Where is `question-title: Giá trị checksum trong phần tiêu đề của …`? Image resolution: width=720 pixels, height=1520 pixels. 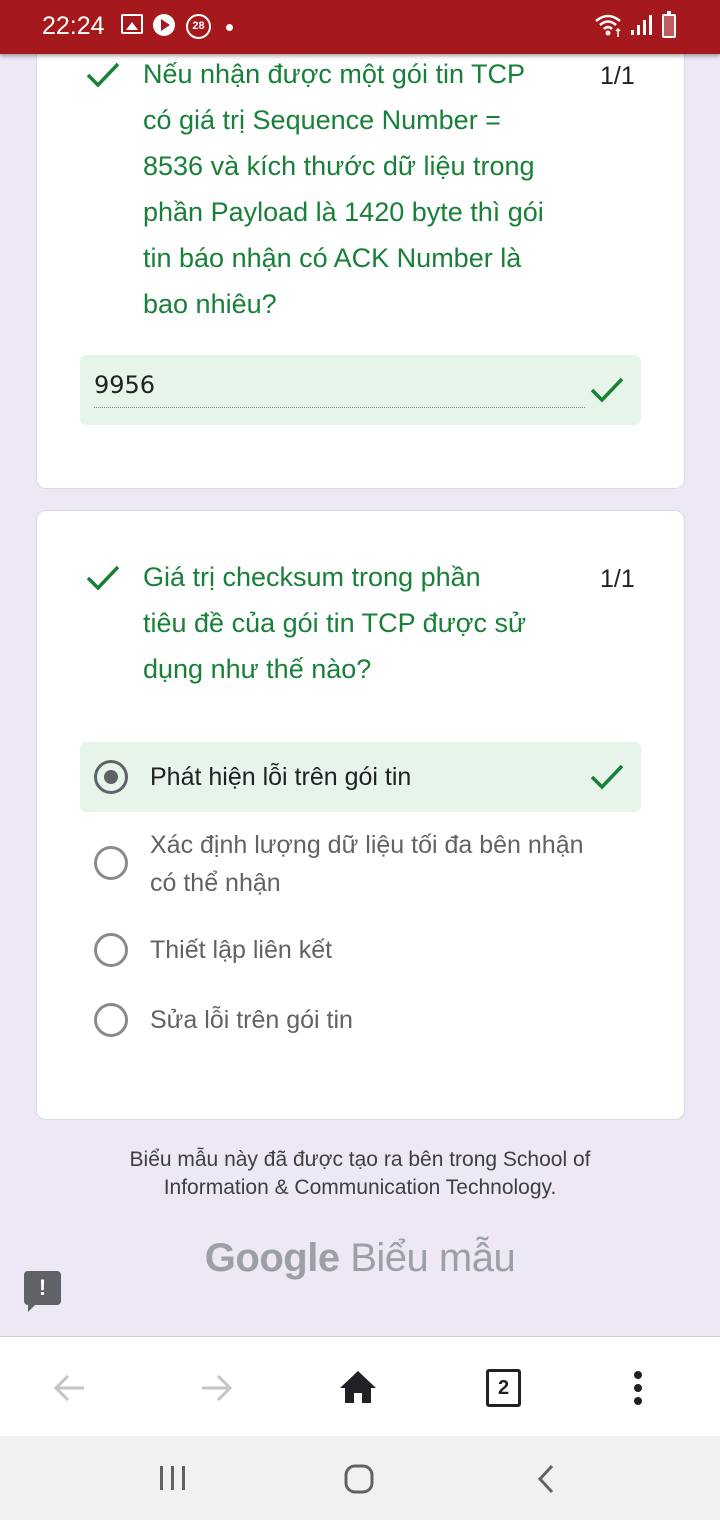
question-title: Giá trị checksum trong phần tiêu đề của … is located at coordinates (368, 623).